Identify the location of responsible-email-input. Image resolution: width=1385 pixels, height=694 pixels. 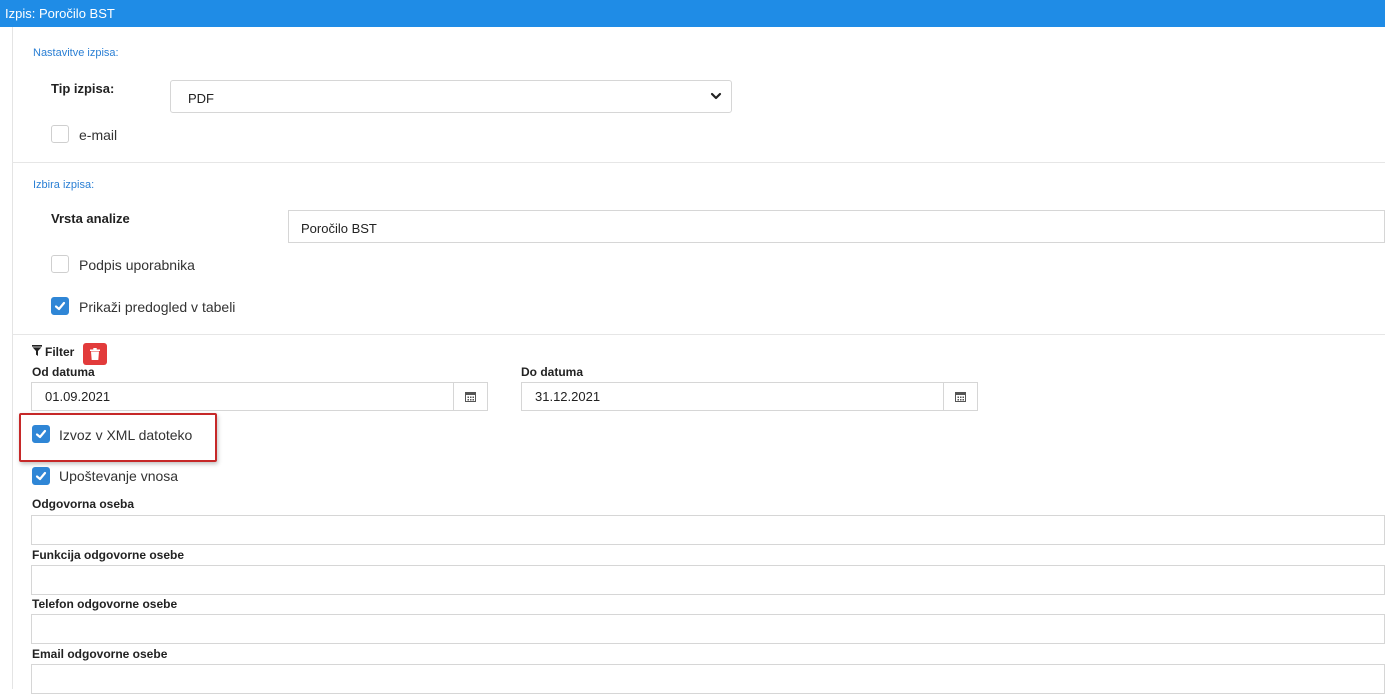
(708, 679).